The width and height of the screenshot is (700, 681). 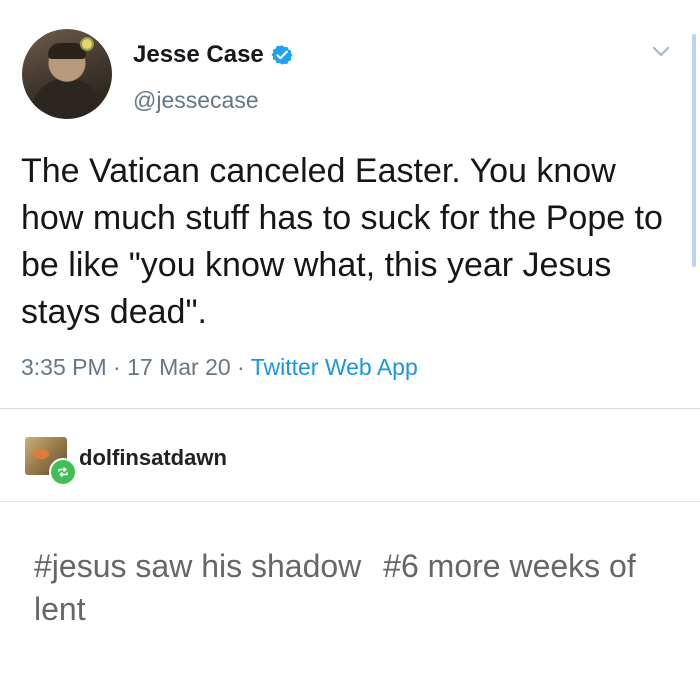 I want to click on reblogger-username: dolfinsatdawn, so click(x=153, y=458).